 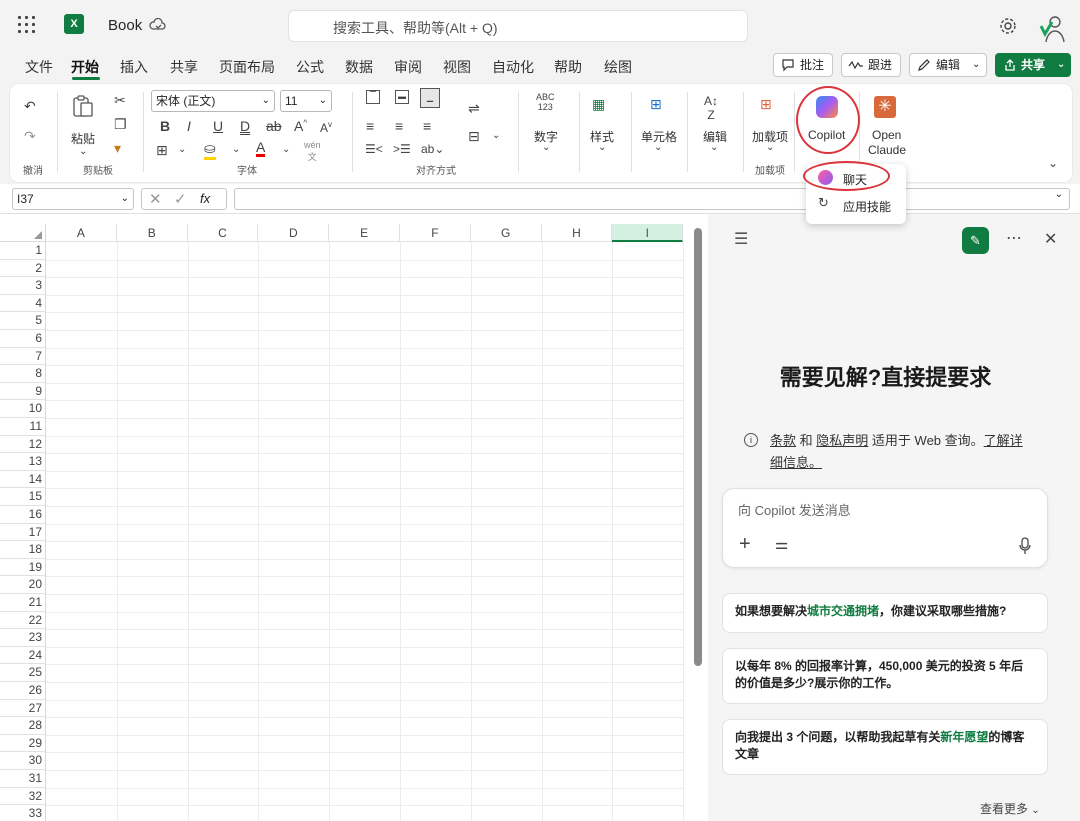 What do you see at coordinates (370, 126) in the screenshot?
I see `align-left-icon: ≡` at bounding box center [370, 126].